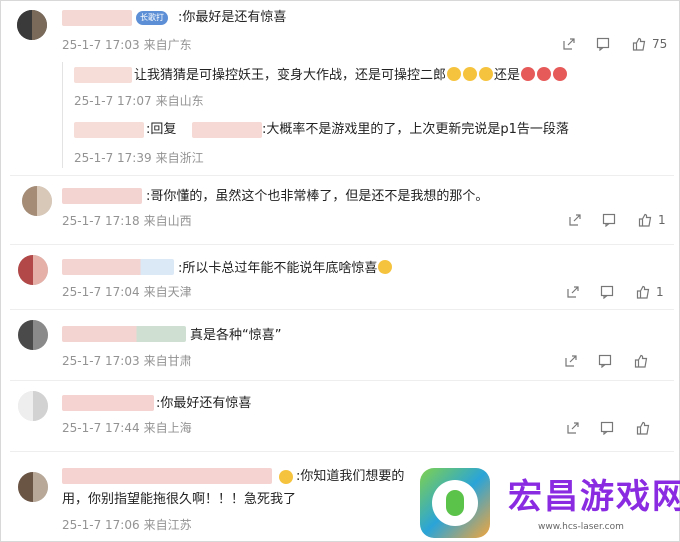 This screenshot has height=542, width=680. Describe the element at coordinates (507, 75) in the screenshot. I see `reply-text-part: 还是` at that location.